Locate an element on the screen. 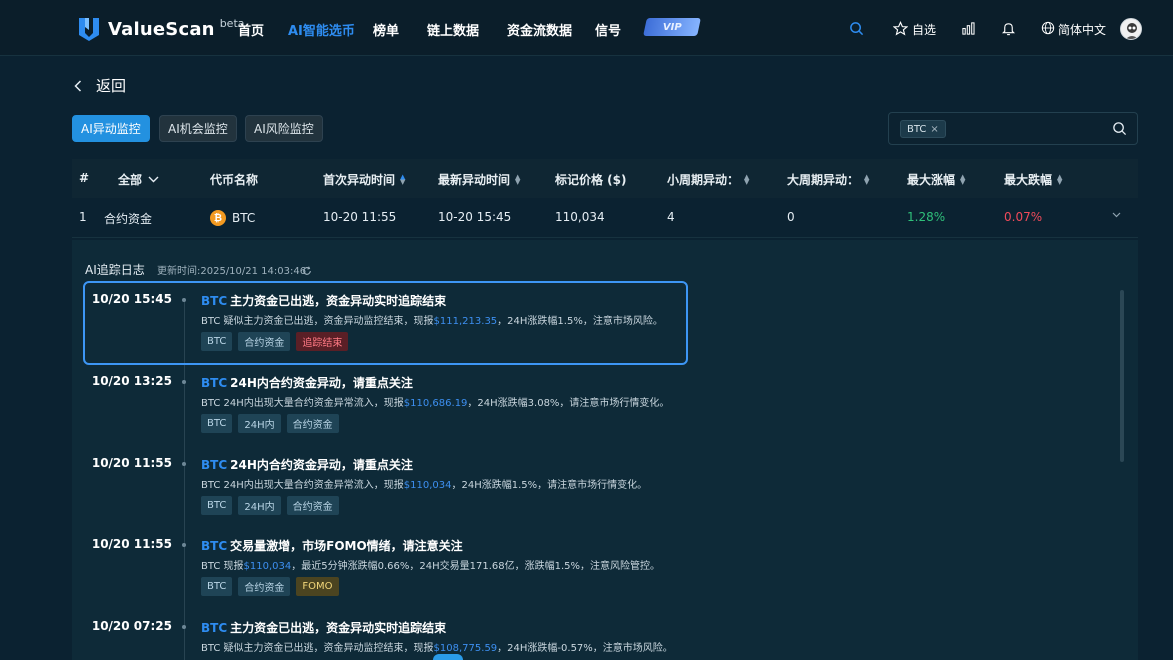 The image size is (1173, 660). row-small-cycle: 4 is located at coordinates (671, 217).